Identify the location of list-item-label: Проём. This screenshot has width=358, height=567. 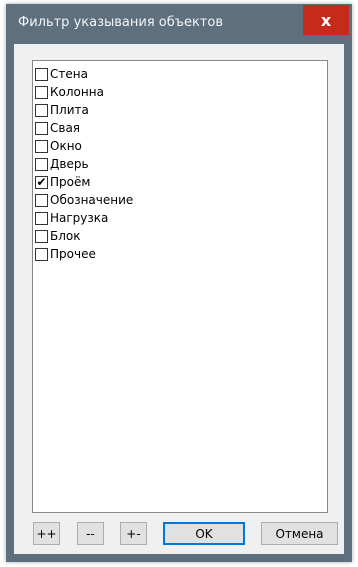
(70, 182).